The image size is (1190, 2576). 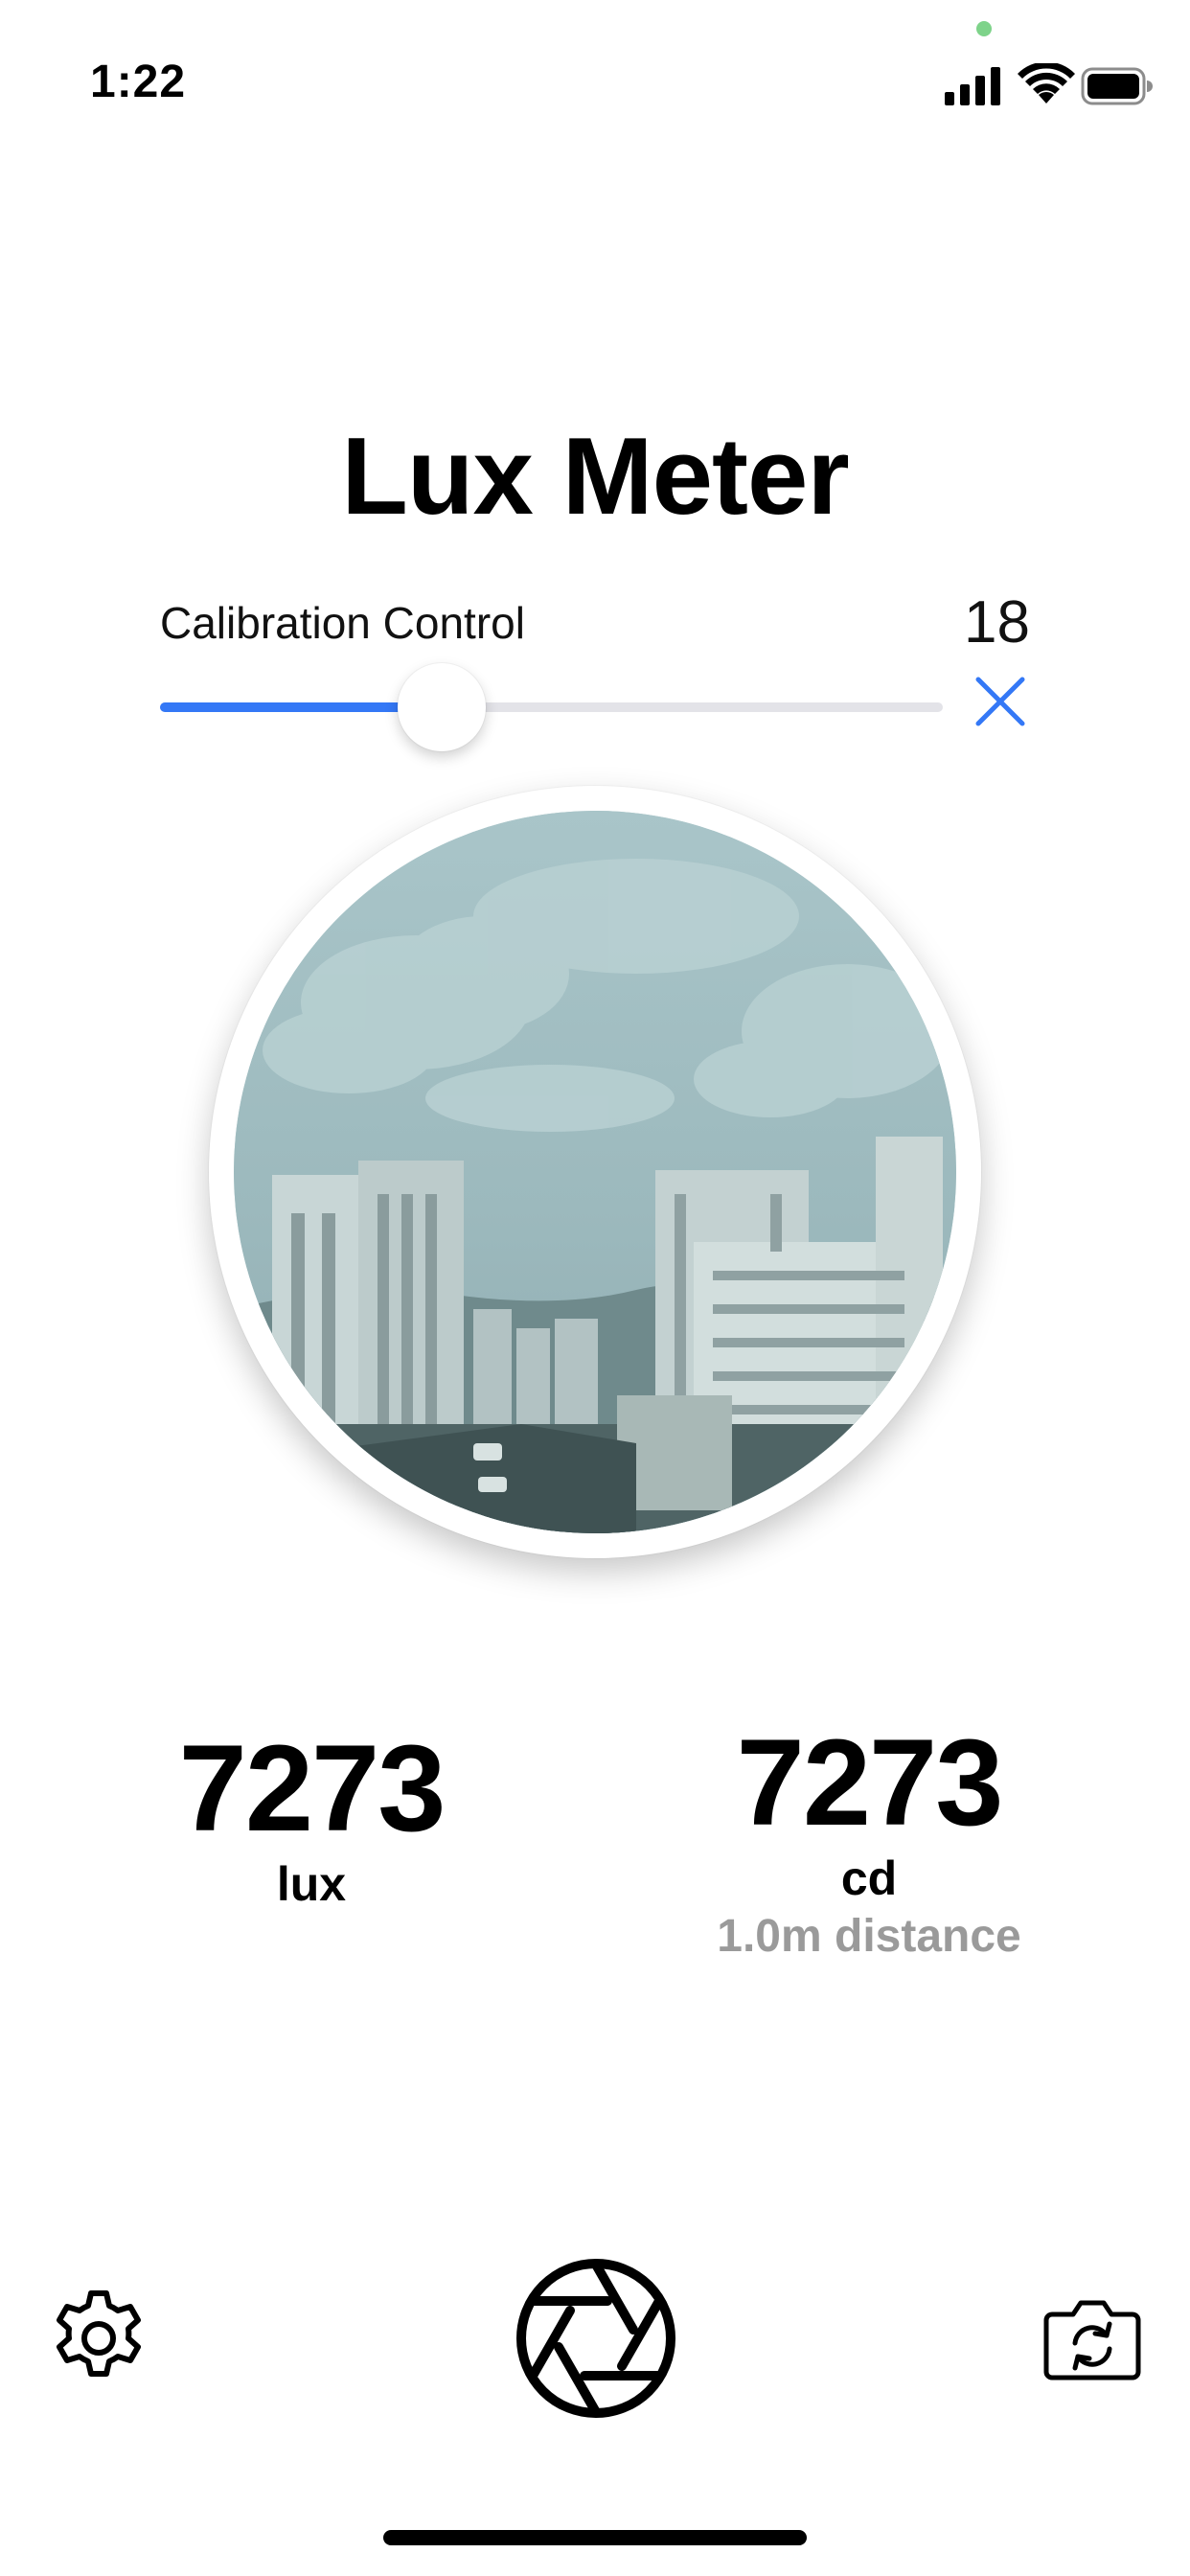 What do you see at coordinates (311, 1884) in the screenshot?
I see `lux-unit: lux` at bounding box center [311, 1884].